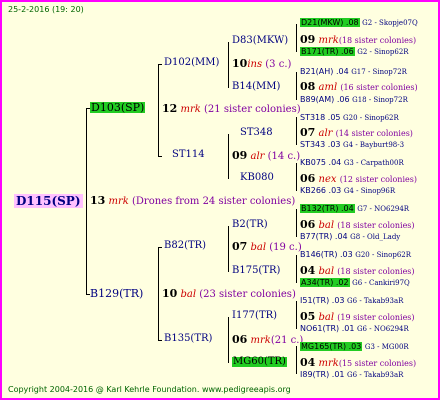 Image resolution: width=440 pixels, height=400 pixels. Describe the element at coordinates (46, 9) in the screenshot. I see `date-stamp: 25-2-2016 (19: 20)` at that location.